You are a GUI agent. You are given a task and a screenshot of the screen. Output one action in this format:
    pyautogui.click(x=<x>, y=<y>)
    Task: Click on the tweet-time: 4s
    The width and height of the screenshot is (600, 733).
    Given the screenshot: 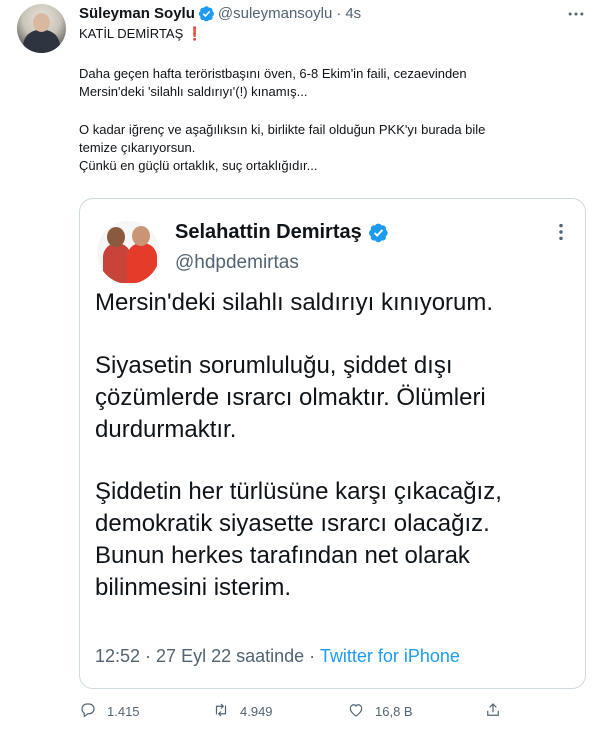 What is the action you would take?
    pyautogui.click(x=353, y=13)
    